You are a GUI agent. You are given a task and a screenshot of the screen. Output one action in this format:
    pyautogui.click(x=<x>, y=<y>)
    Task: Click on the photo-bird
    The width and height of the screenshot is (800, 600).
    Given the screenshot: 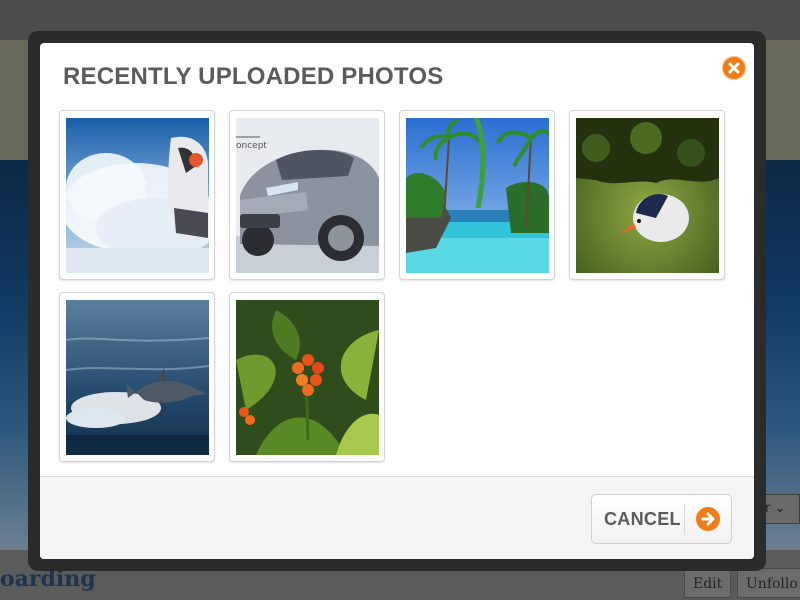 What is the action you would take?
    pyautogui.click(x=647, y=195)
    